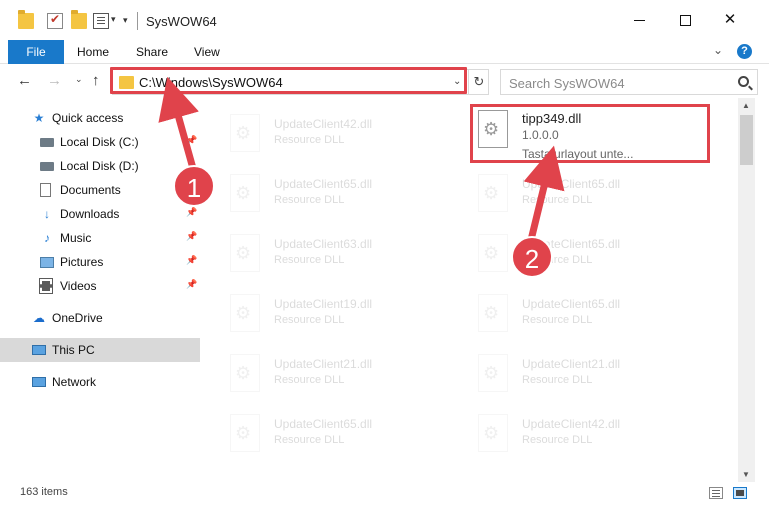  I want to click on scroll-up-icon: ▲, so click(746, 105).